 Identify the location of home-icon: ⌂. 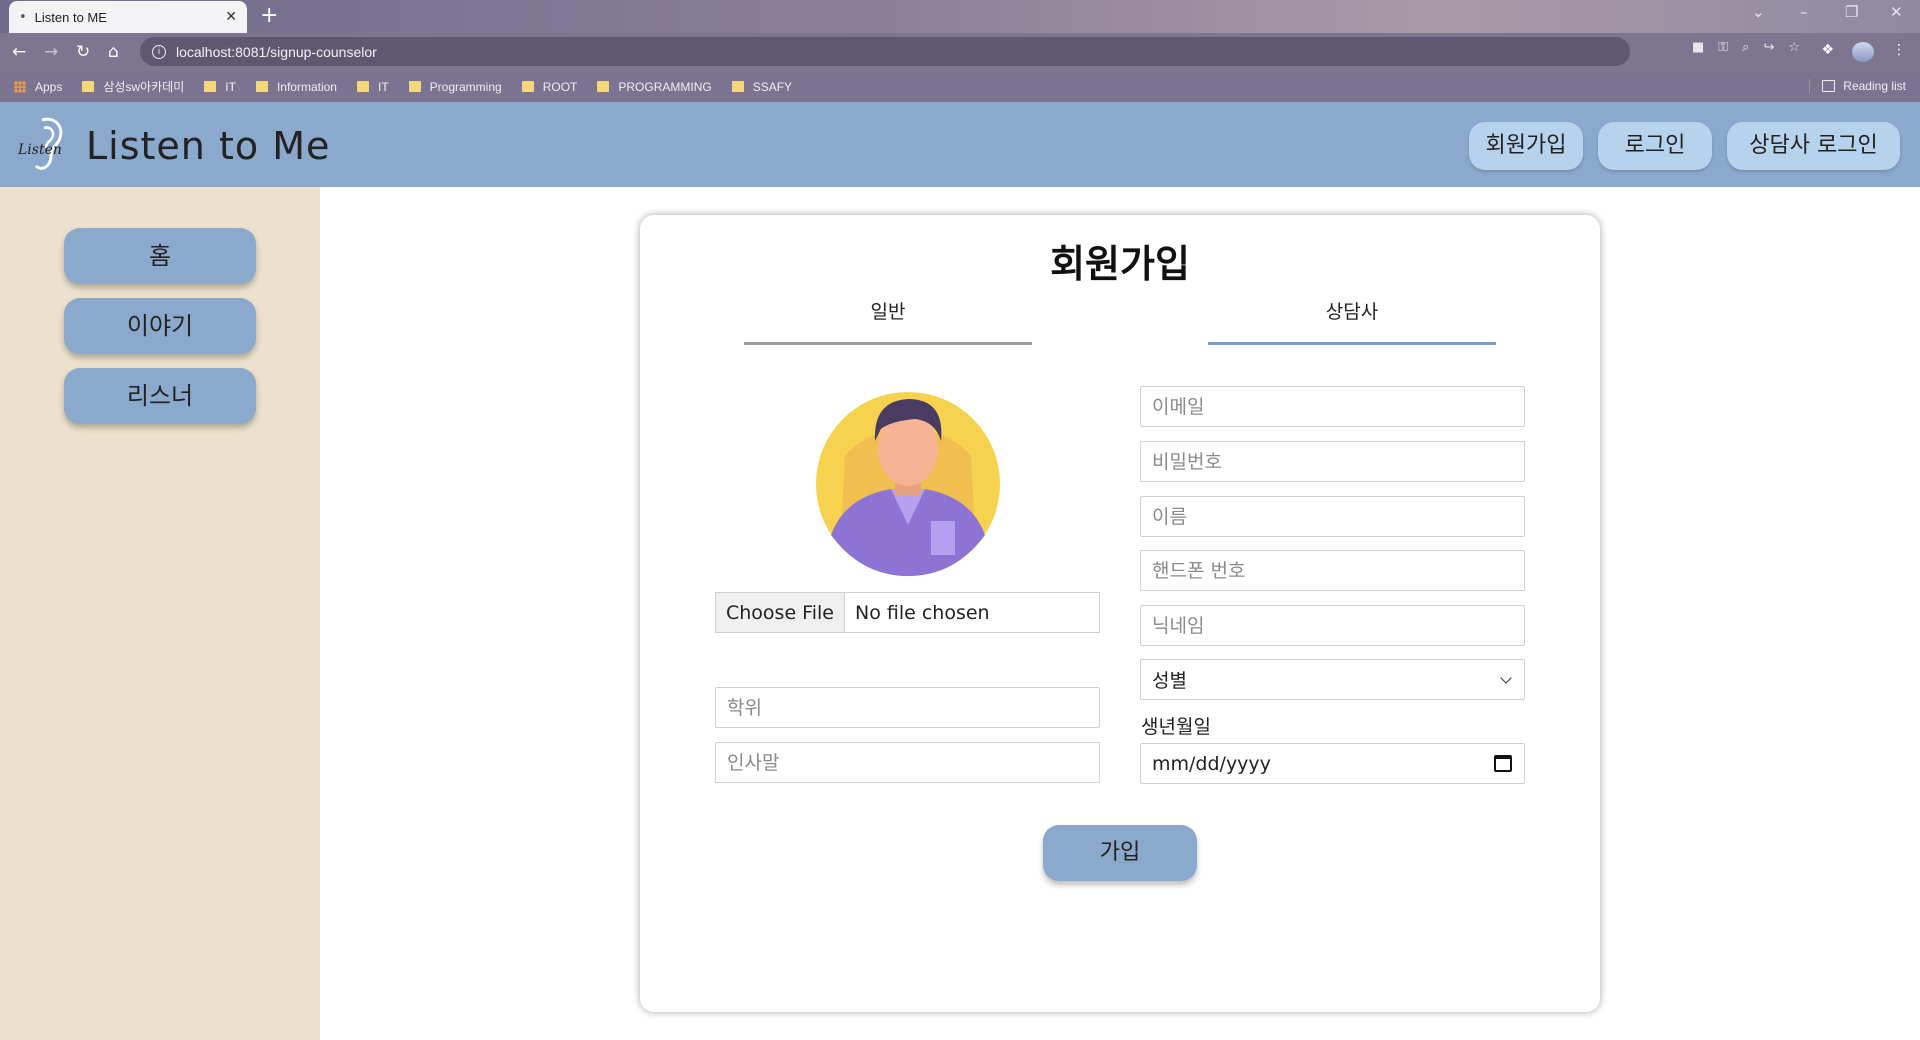
(113, 52).